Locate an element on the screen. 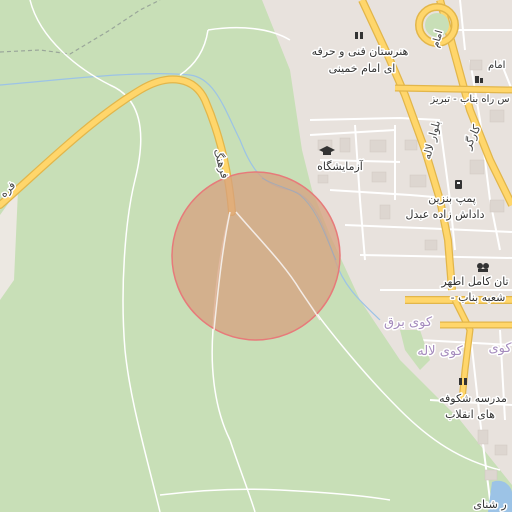 The height and width of the screenshot is (512, 512). poi-school-1-label-2: ای امام خمینی is located at coordinates (362, 68).